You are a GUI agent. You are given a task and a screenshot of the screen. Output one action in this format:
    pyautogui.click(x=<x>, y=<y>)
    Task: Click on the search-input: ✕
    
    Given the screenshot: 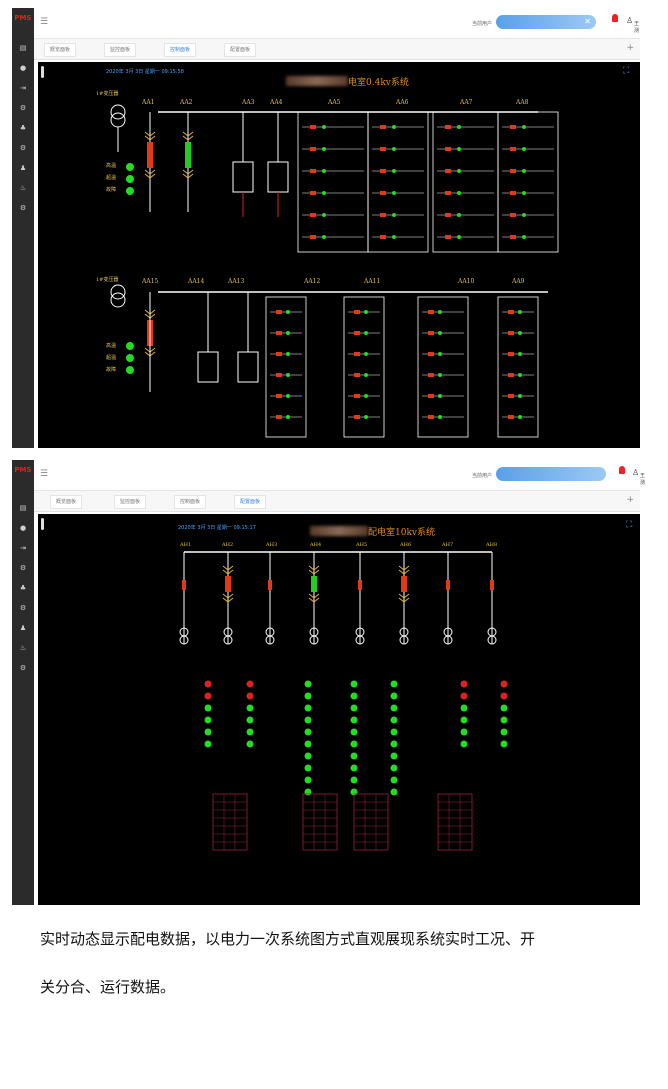 What is the action you would take?
    pyautogui.click(x=546, y=22)
    